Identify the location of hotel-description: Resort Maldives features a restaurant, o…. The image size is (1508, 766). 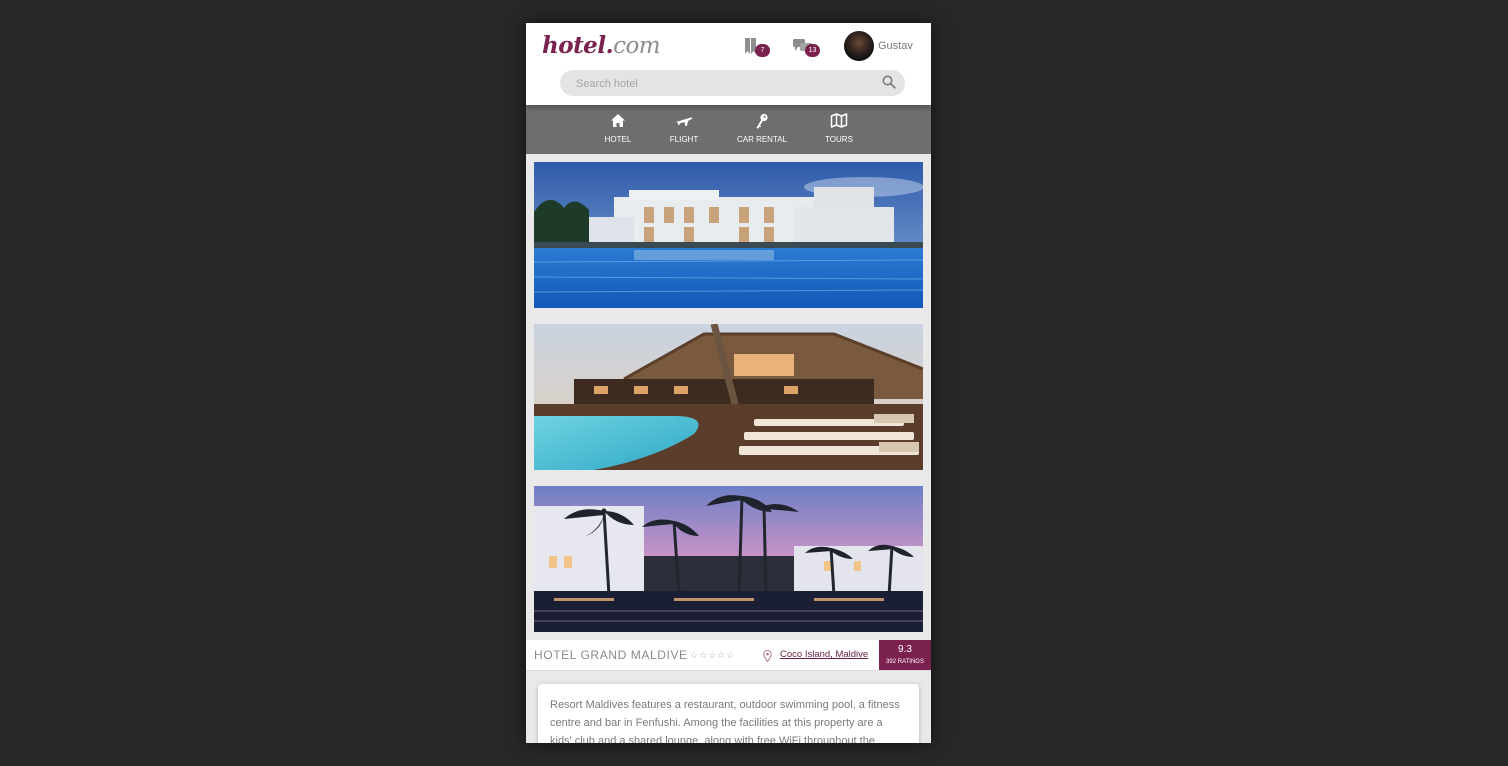
(725, 721).